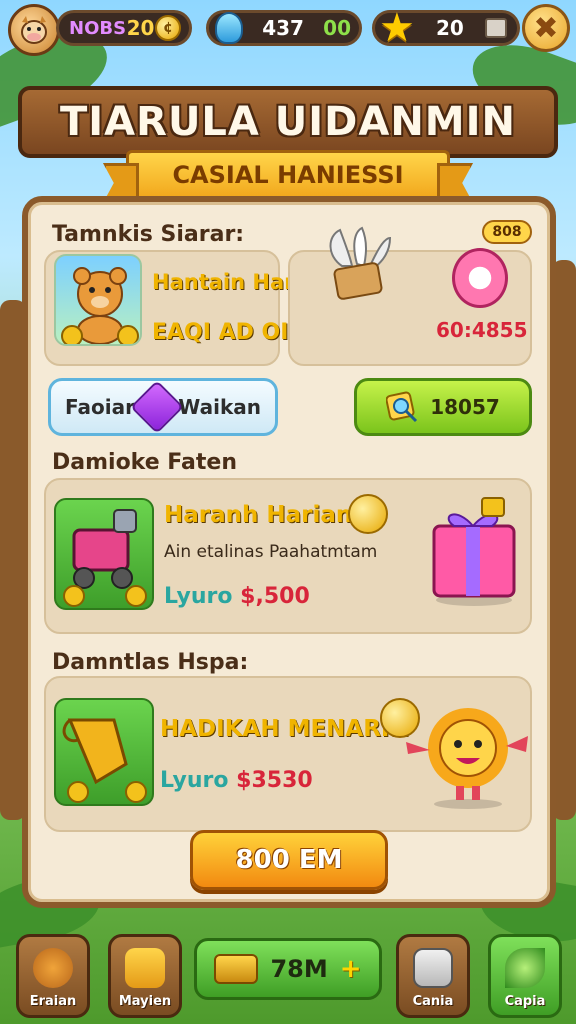 The height and width of the screenshot is (1024, 576). What do you see at coordinates (271, 552) in the screenshot?
I see `offer1-desc: Ain etalinas Paahatmtam` at bounding box center [271, 552].